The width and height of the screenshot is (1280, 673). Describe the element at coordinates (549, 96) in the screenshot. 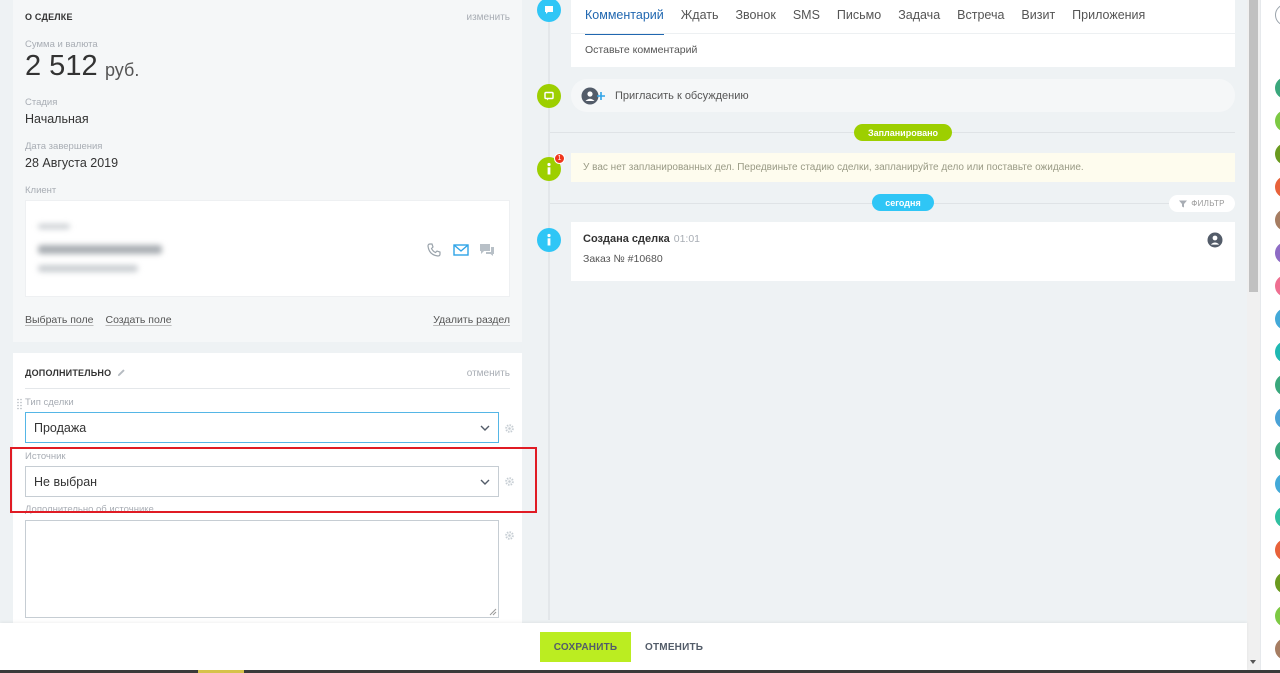

I see `chat-dot-icon` at that location.